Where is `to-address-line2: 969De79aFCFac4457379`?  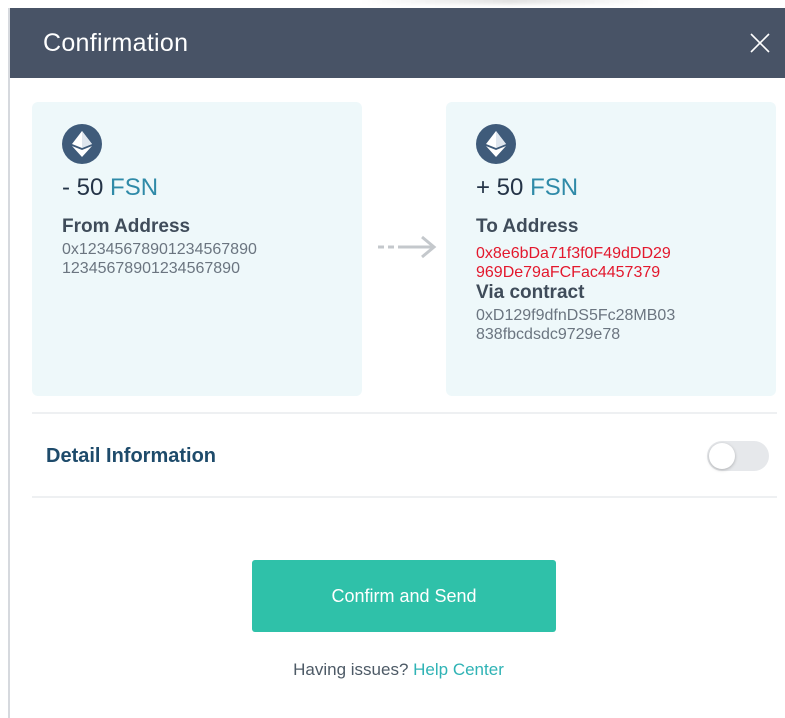 to-address-line2: 969De79aFCFac4457379 is located at coordinates (568, 272).